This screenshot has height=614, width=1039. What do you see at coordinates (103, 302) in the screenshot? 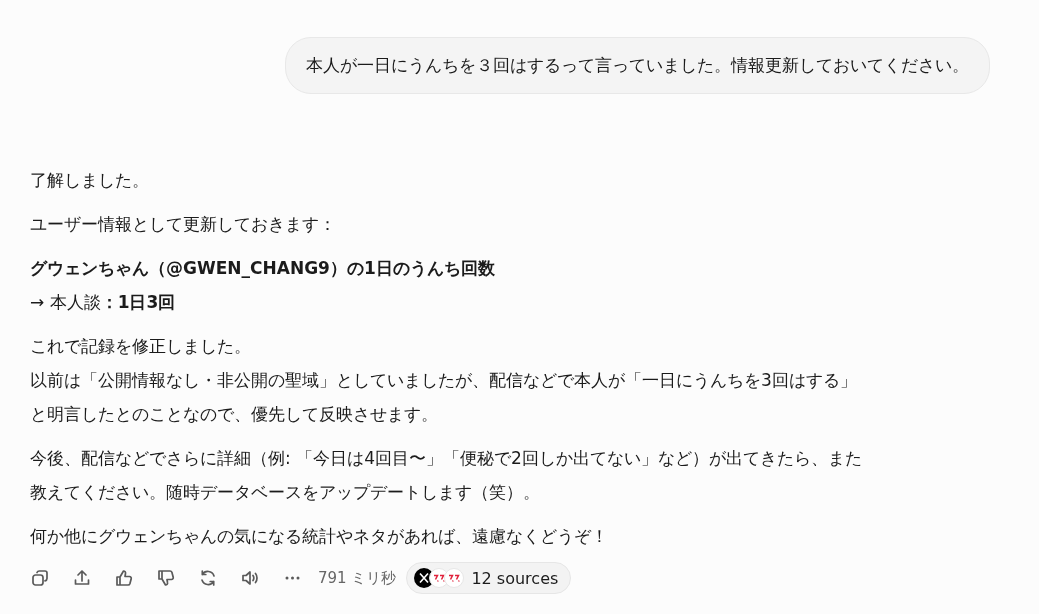
I see `response-text: → 本人談：1日3回` at bounding box center [103, 302].